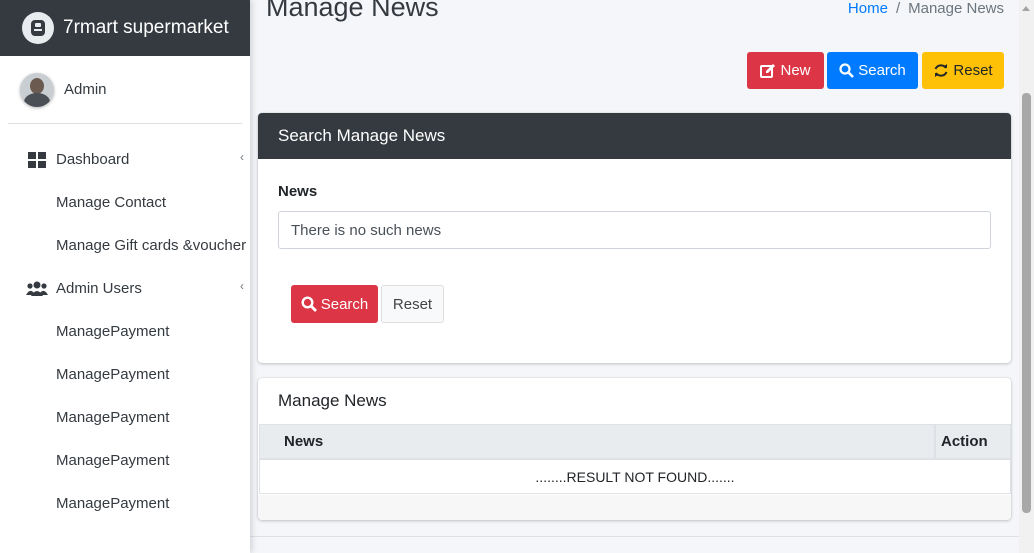 The height and width of the screenshot is (553, 1034). Describe the element at coordinates (973, 441) in the screenshot. I see `column-header-action: Action` at that location.